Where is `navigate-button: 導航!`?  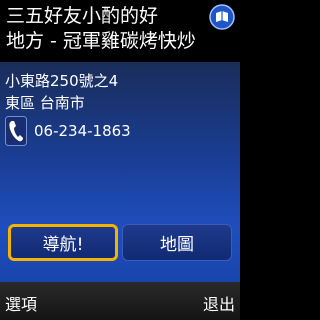 navigate-button: 導航! is located at coordinates (63, 242).